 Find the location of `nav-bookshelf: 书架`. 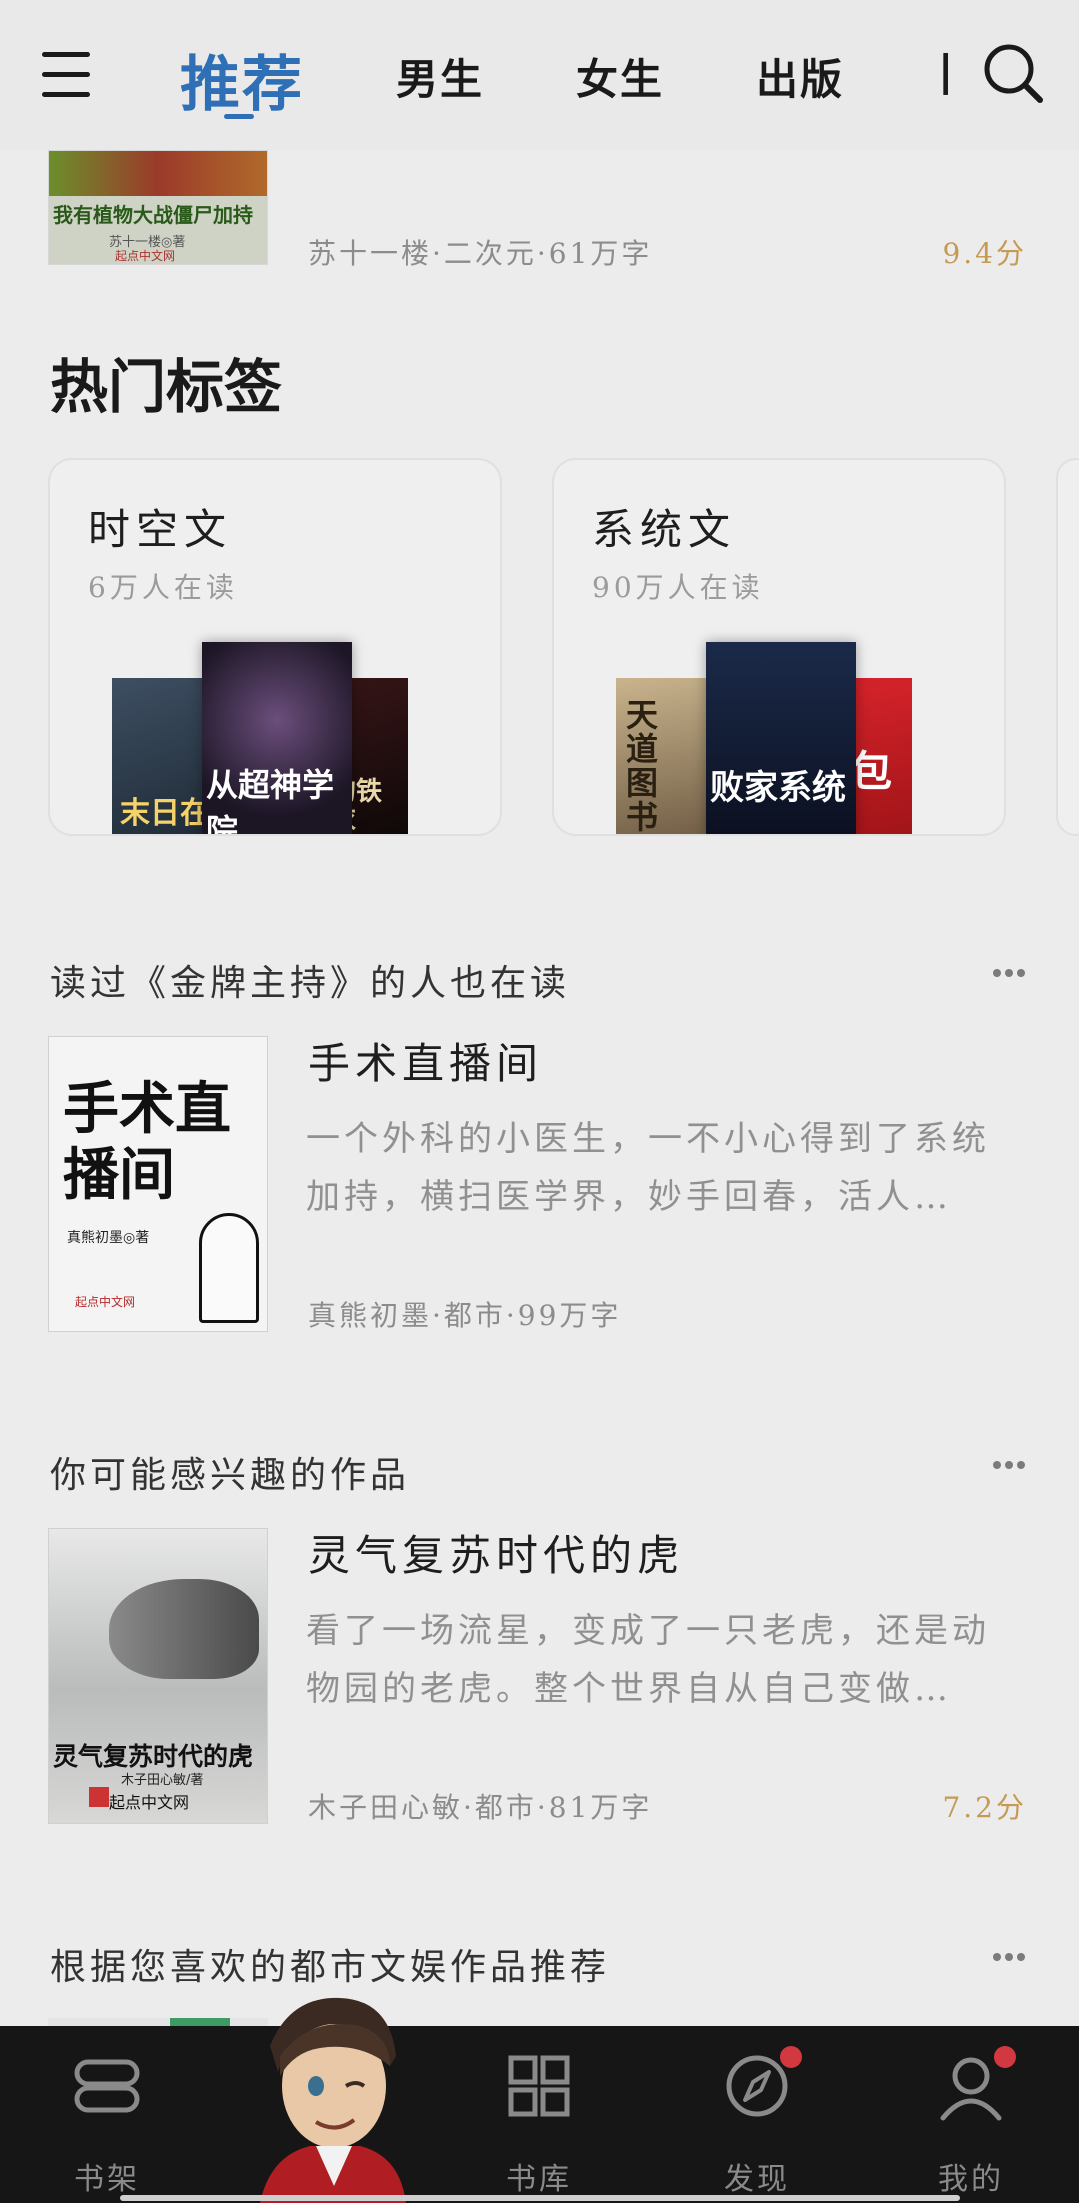

nav-bookshelf: 书架 is located at coordinates (107, 2114).